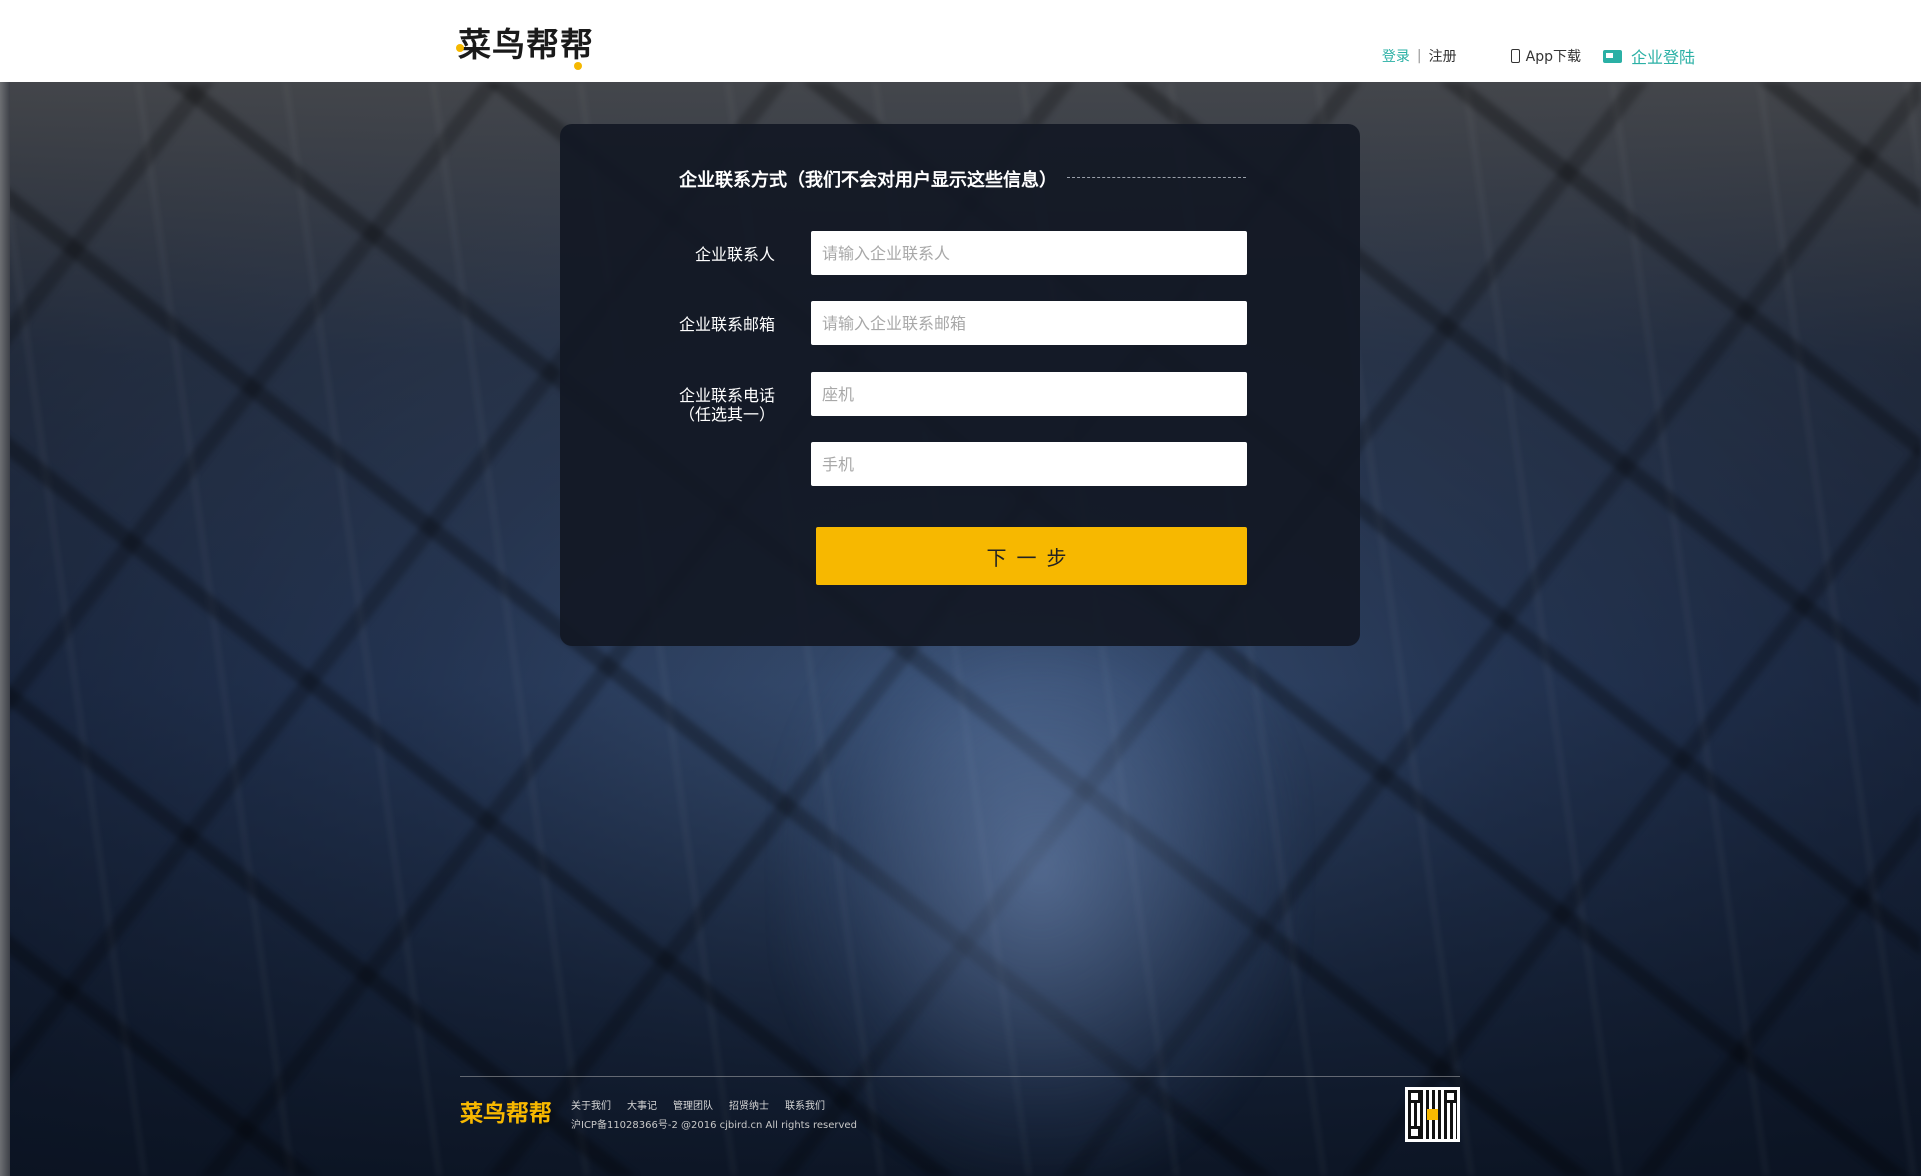 The height and width of the screenshot is (1176, 1921). I want to click on phone-icon, so click(1515, 56).